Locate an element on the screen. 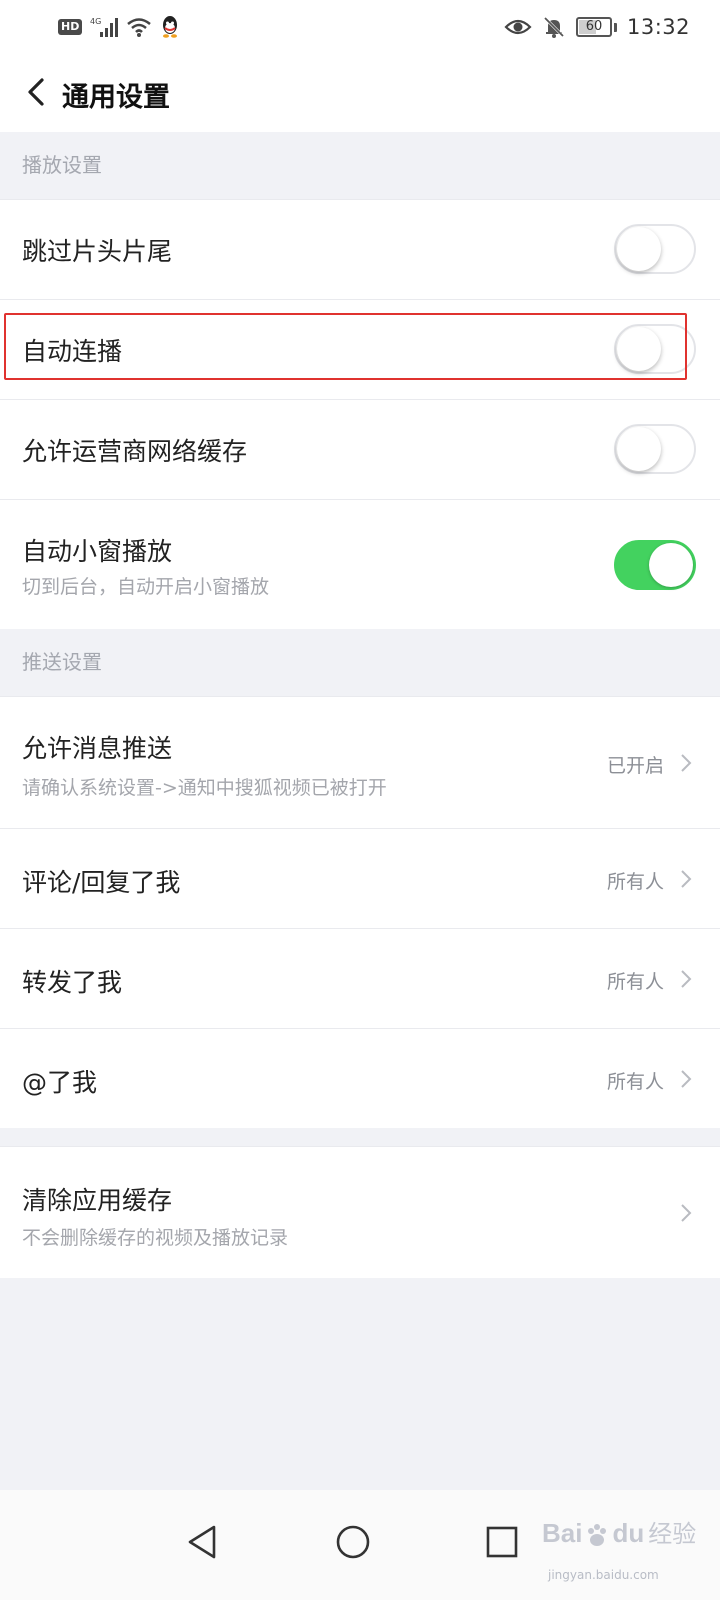 The height and width of the screenshot is (1600, 720). mute-bell-icon is located at coordinates (554, 27).